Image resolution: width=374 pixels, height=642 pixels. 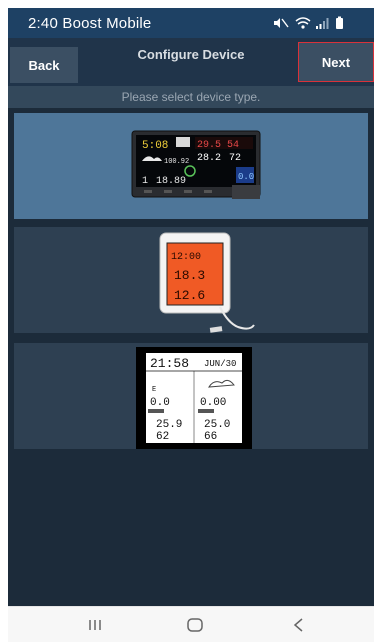 I want to click on lcd-time-readout: 21:58, so click(x=169, y=363).